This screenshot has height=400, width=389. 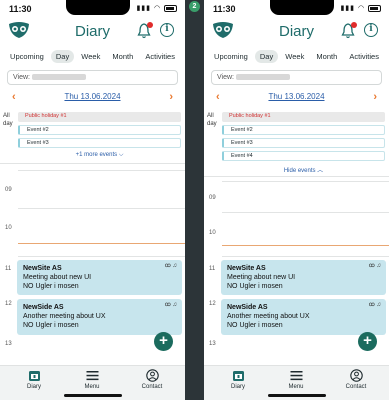 What do you see at coordinates (150, 25) in the screenshot?
I see `notification-dot` at bounding box center [150, 25].